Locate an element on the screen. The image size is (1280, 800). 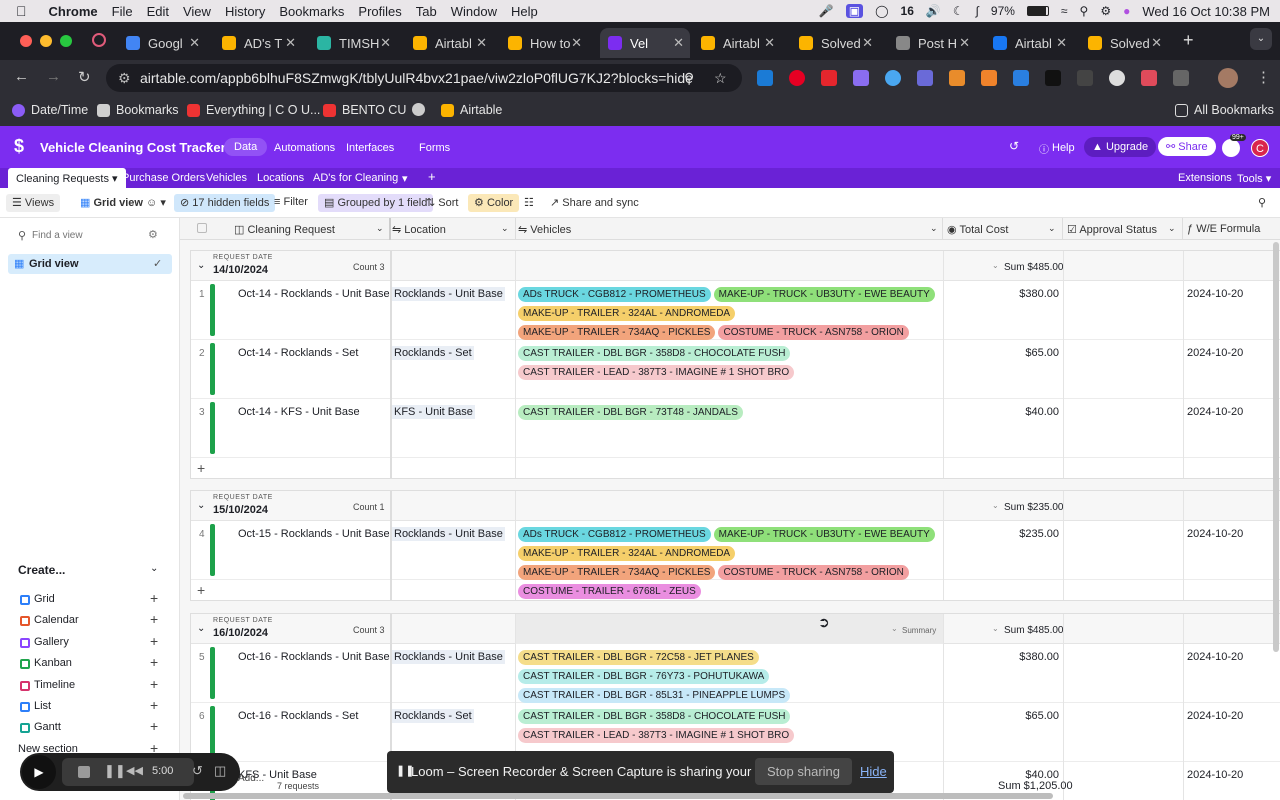
profile-avatar is located at coordinates (1228, 78).